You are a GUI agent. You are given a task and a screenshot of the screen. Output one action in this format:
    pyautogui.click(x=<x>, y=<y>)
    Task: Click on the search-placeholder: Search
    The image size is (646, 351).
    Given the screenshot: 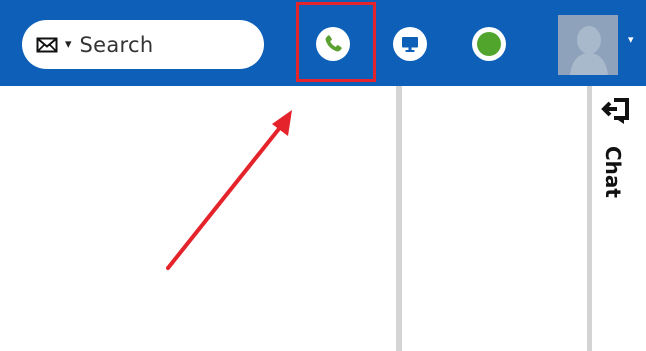 What is the action you would take?
    pyautogui.click(x=116, y=44)
    